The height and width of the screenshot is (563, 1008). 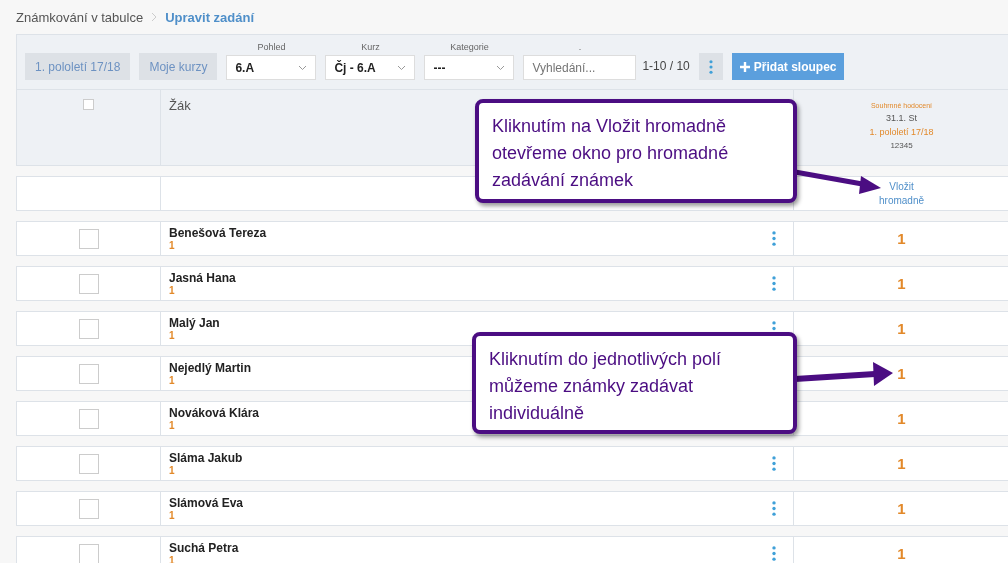 What do you see at coordinates (901, 118) in the screenshot?
I see `assignment-date: 31.1. St` at bounding box center [901, 118].